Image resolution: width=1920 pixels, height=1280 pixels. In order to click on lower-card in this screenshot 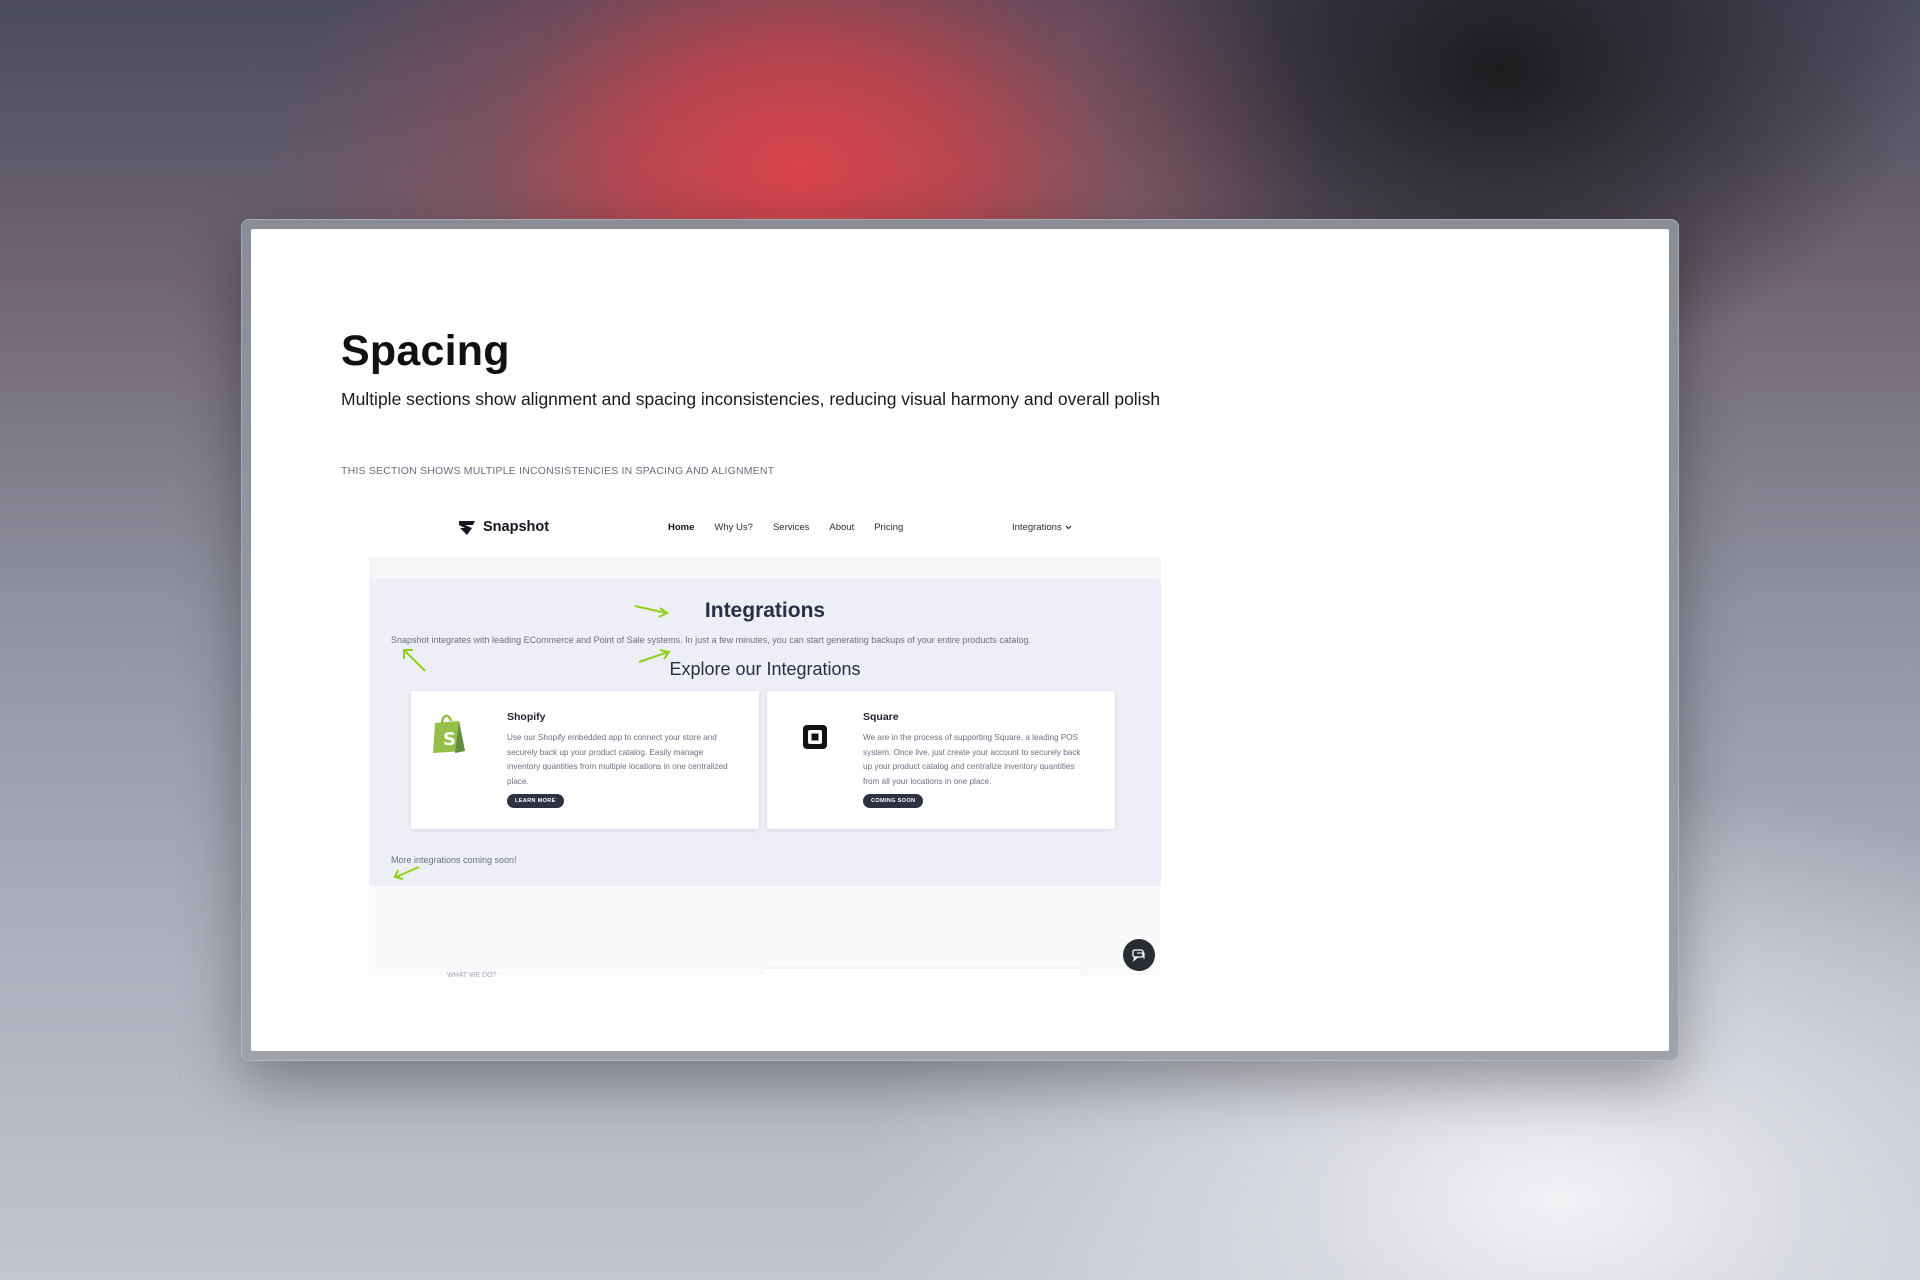, I will do `click(922, 974)`.